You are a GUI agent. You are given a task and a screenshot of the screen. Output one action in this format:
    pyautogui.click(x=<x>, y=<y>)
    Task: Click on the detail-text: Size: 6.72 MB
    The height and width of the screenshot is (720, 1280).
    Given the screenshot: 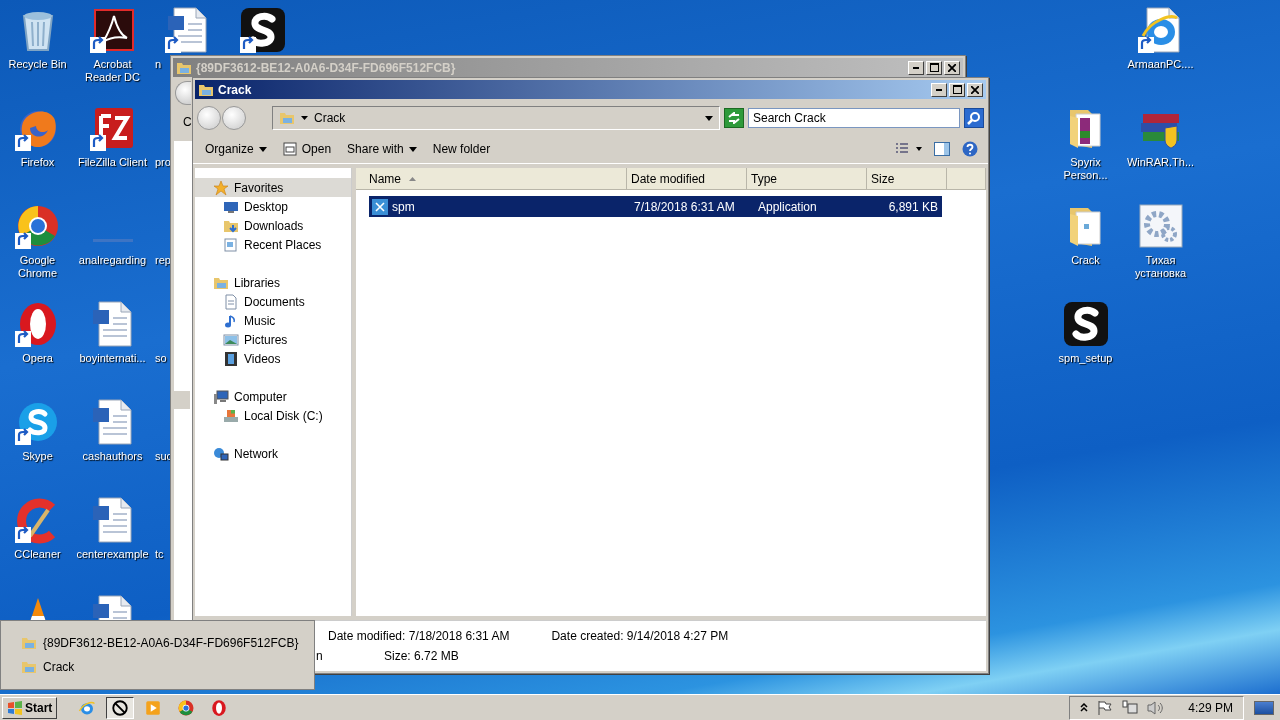 What is the action you would take?
    pyautogui.click(x=421, y=656)
    